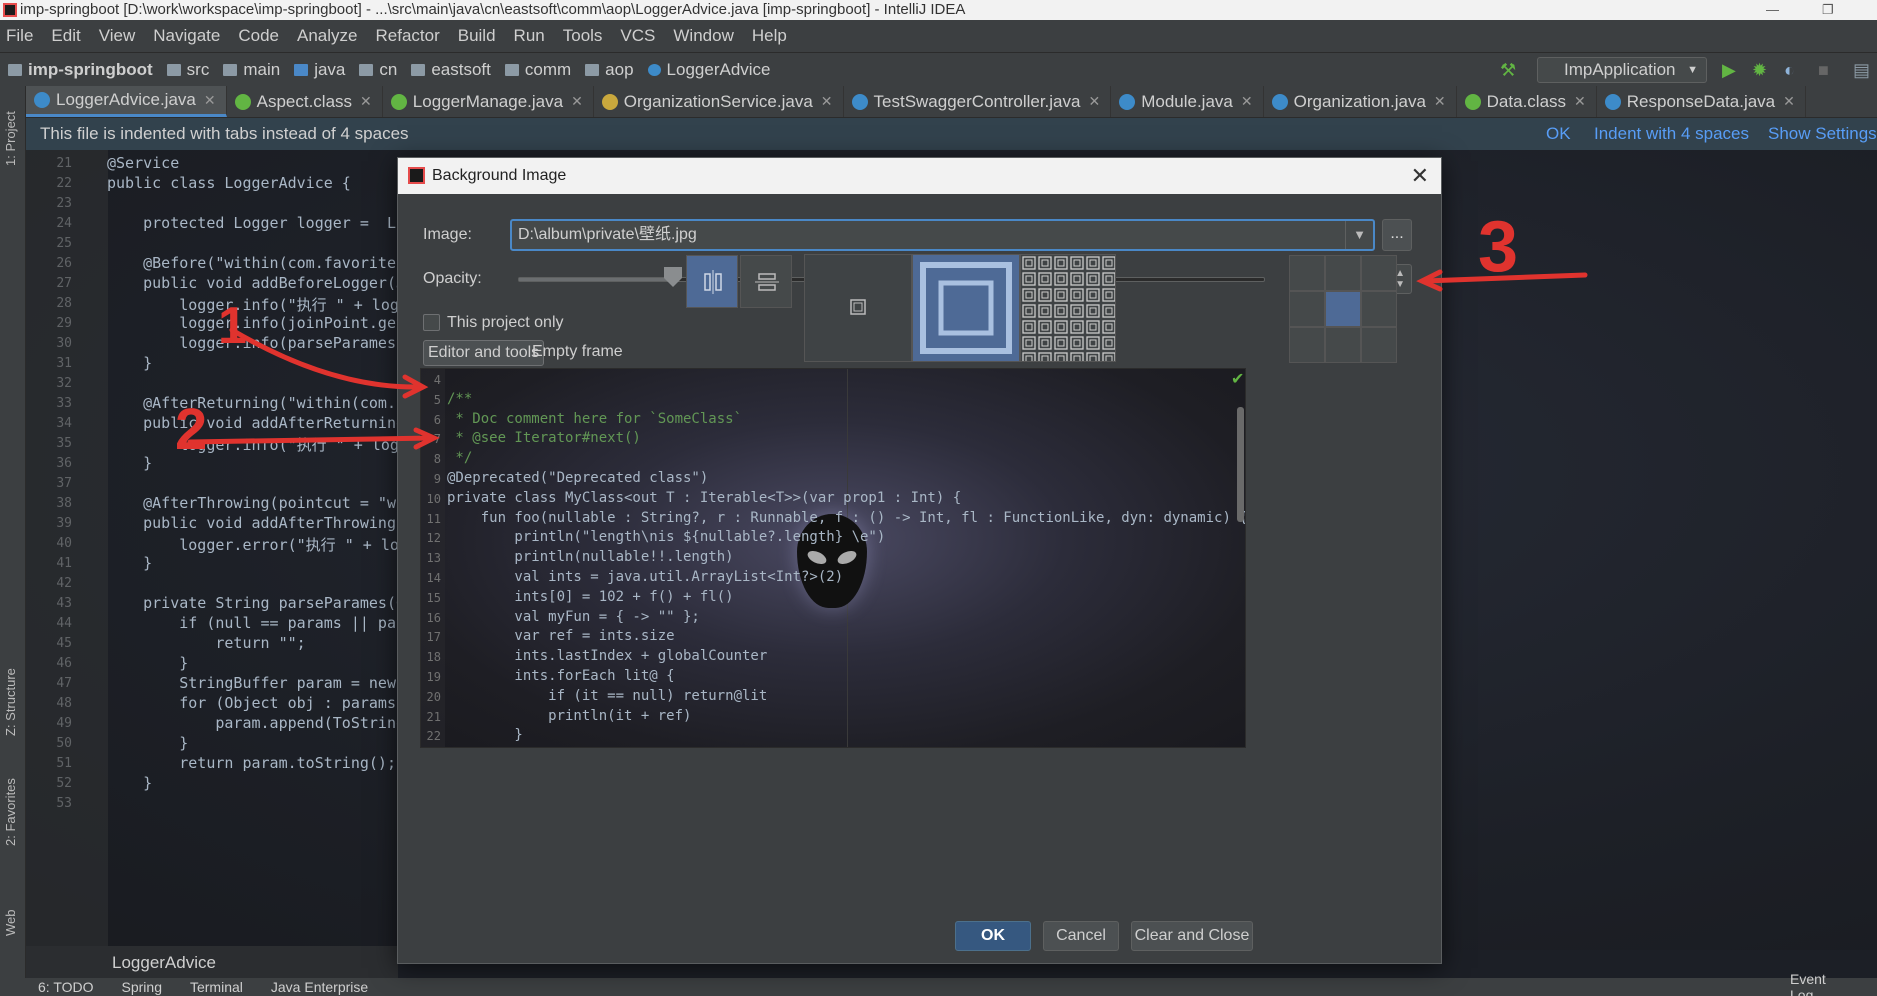 The height and width of the screenshot is (996, 1877). Describe the element at coordinates (232, 326) in the screenshot. I see `annotation-number-1: 1` at that location.